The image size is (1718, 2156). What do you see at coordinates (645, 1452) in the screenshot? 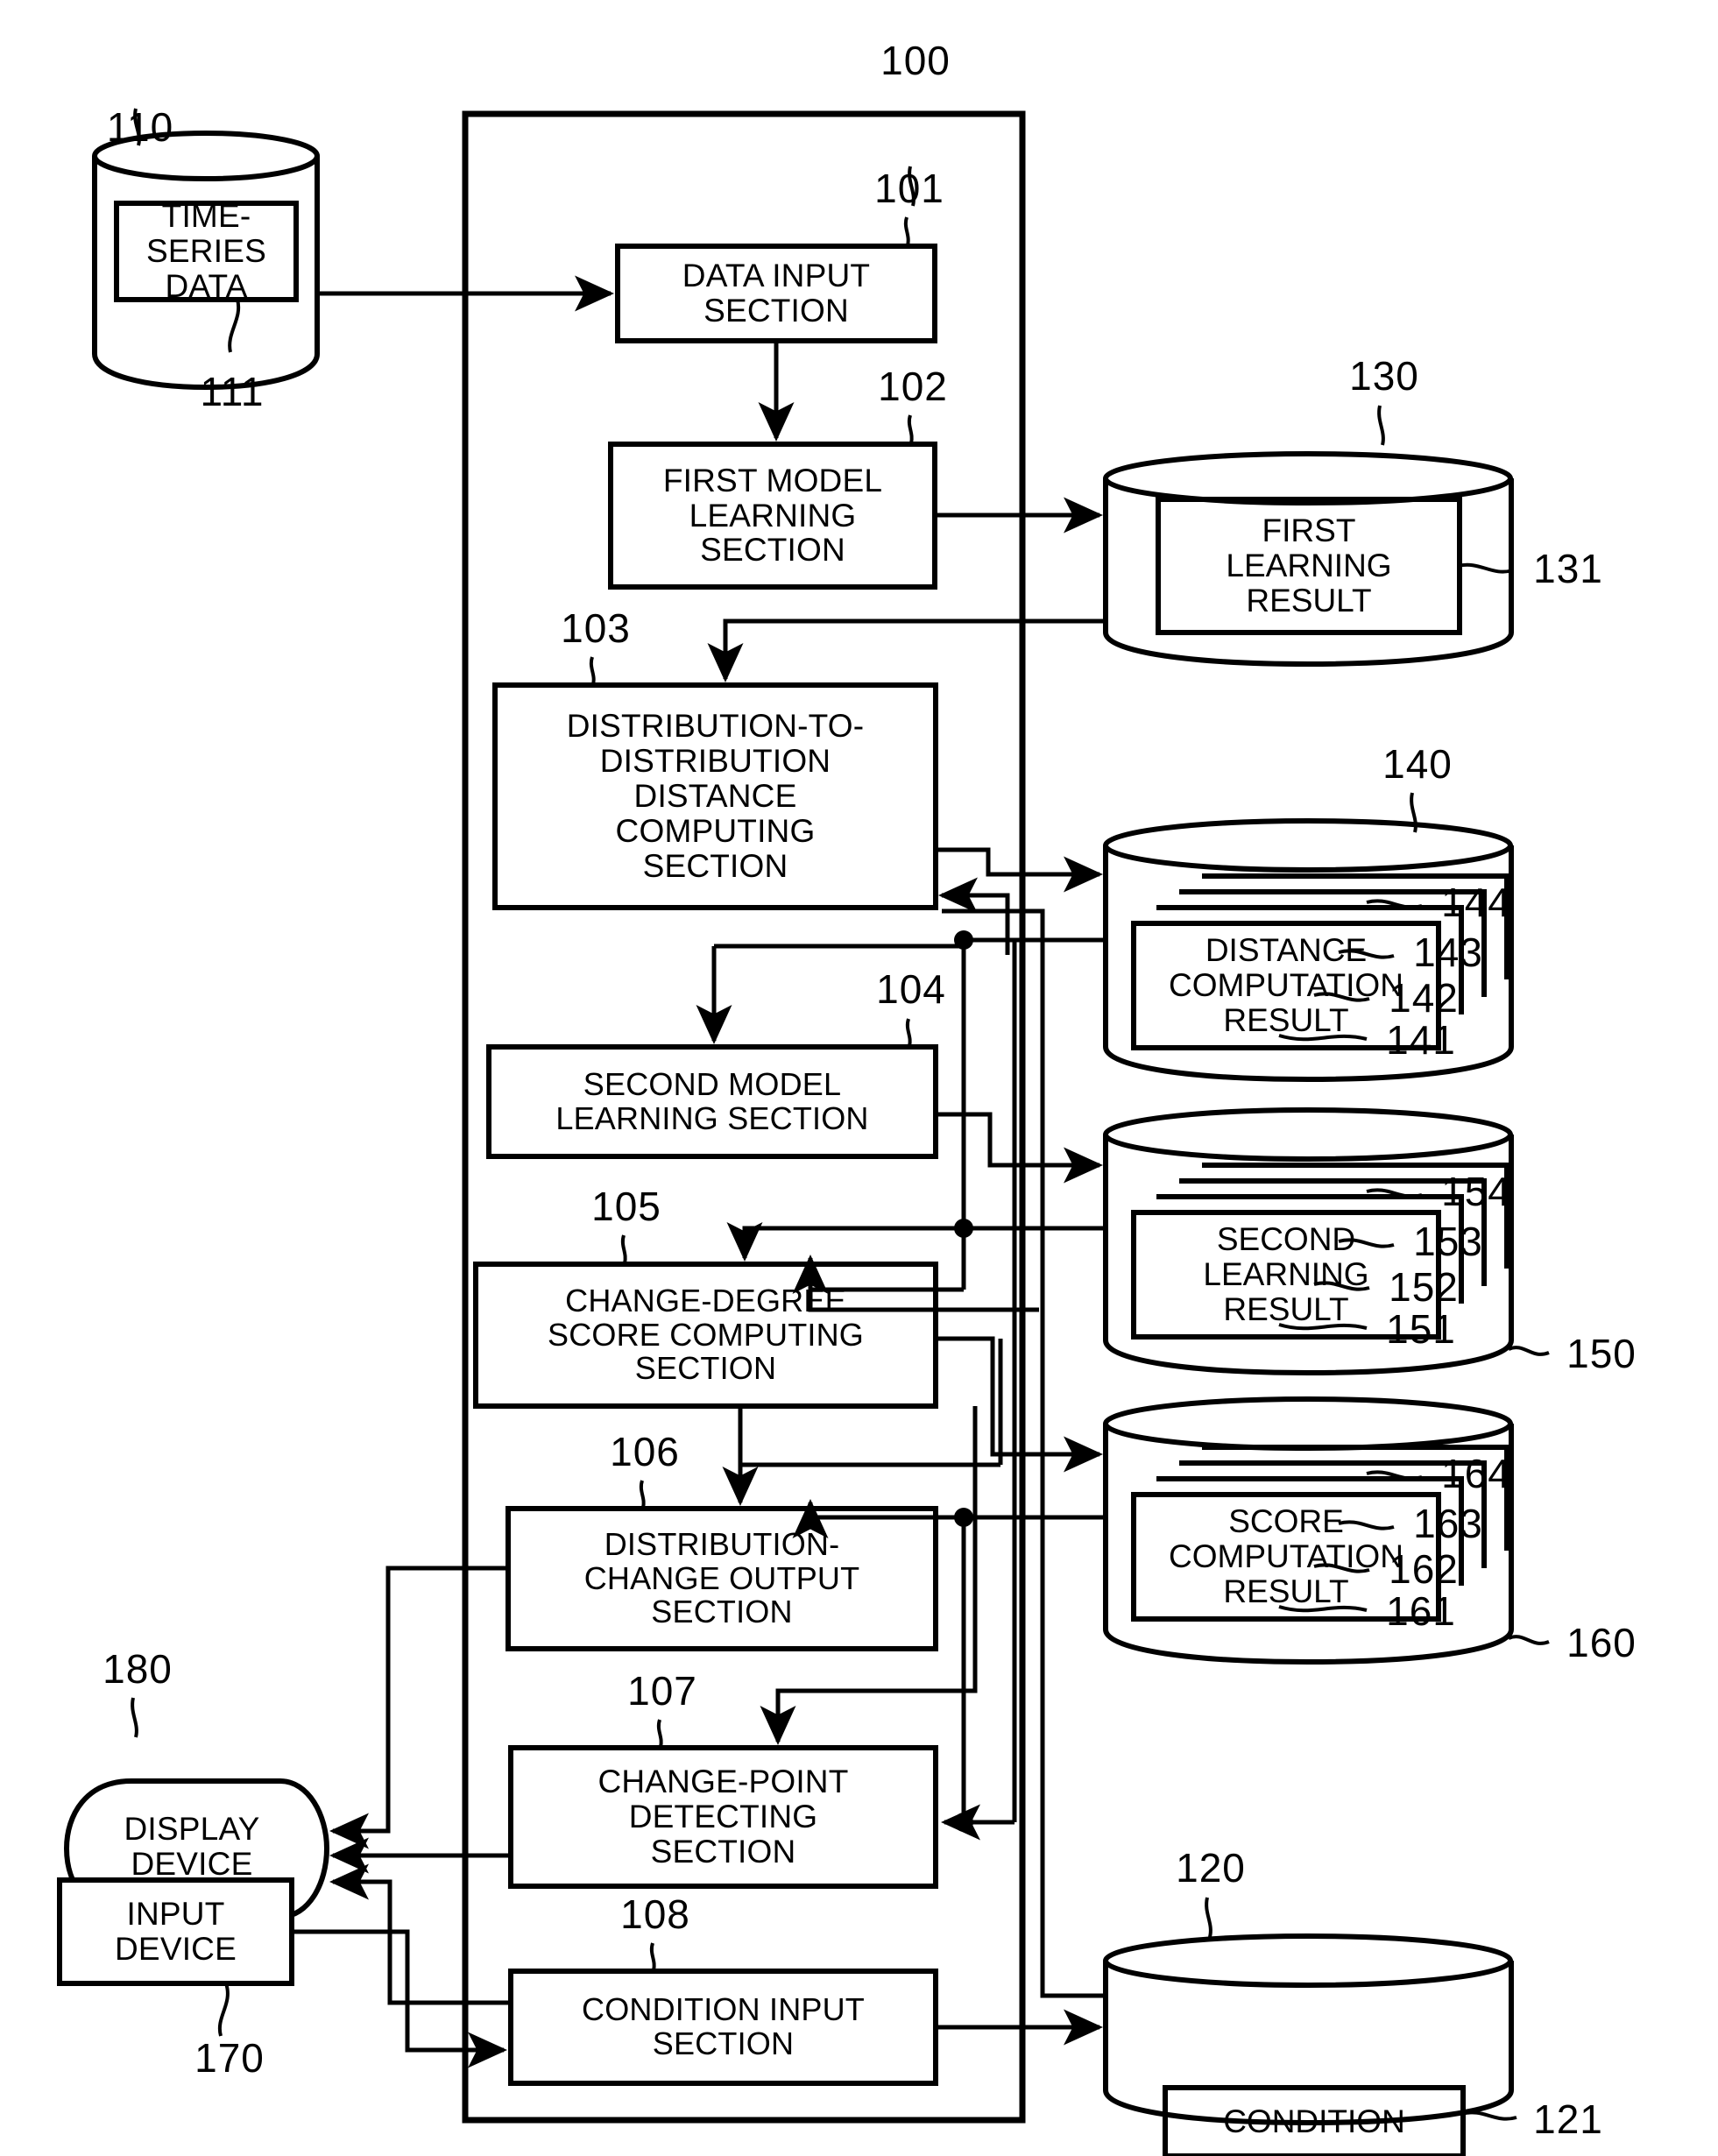
I see `ref-106: 106` at bounding box center [645, 1452].